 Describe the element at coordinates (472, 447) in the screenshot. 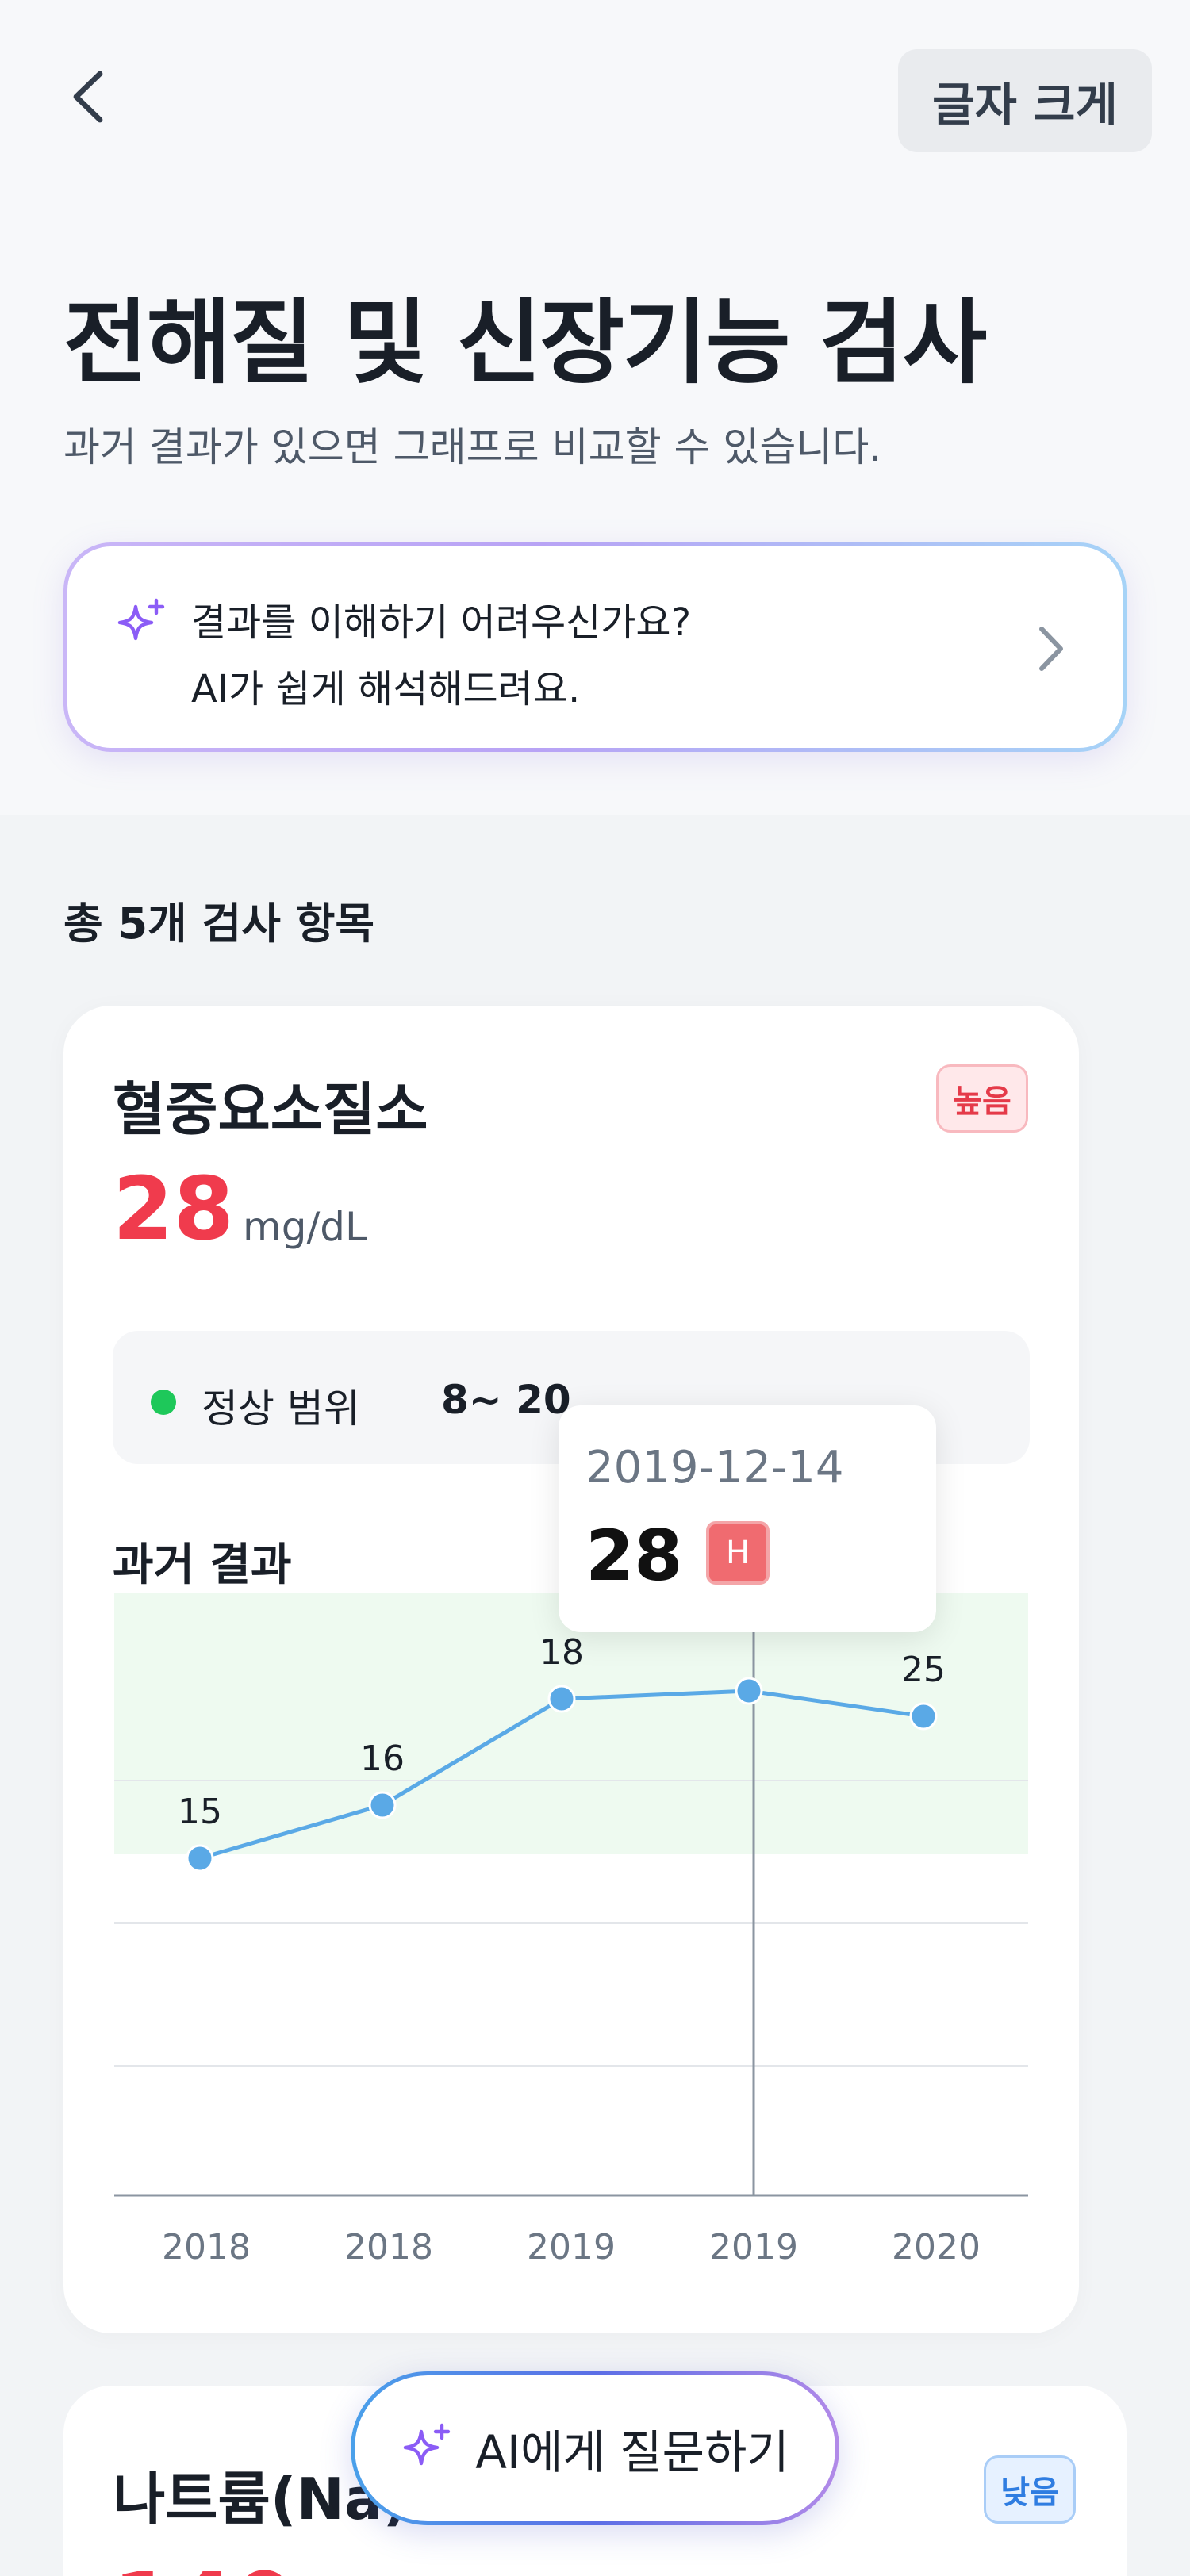

I see `page-subtitle: 과거 결과가 있으면 그래프로 비교할 수 있습니다.` at that location.